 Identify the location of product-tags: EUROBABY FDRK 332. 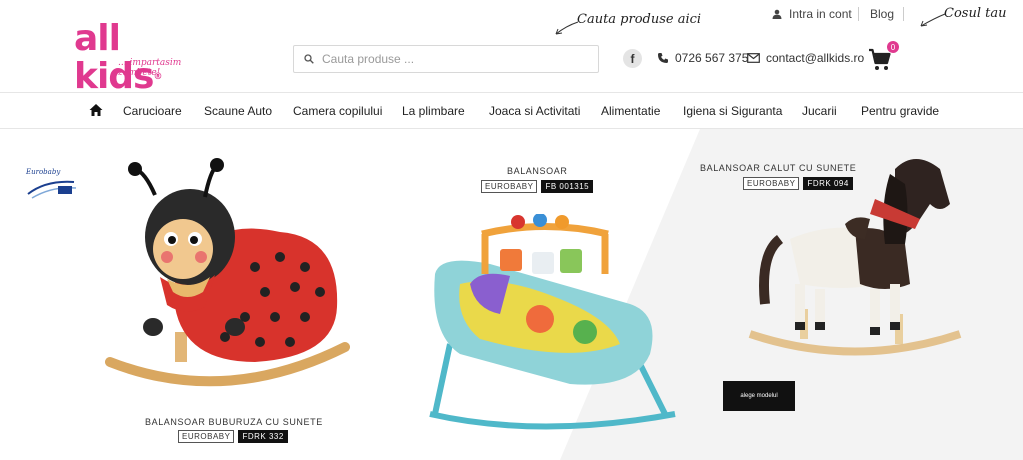
(233, 436).